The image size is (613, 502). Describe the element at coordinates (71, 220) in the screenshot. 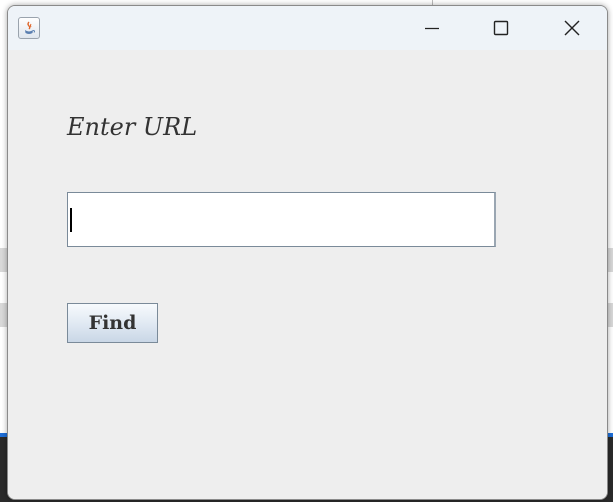

I see `text-caret` at that location.